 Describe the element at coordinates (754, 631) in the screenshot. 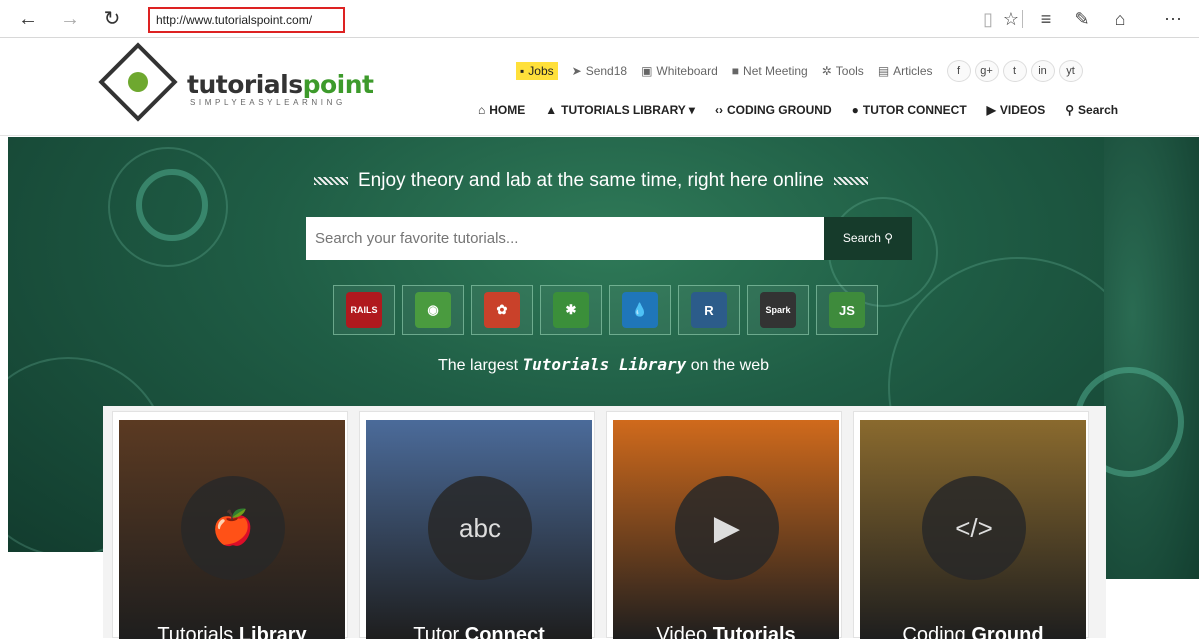

I see `video-tutorials-caption-bold: Tutorials` at that location.